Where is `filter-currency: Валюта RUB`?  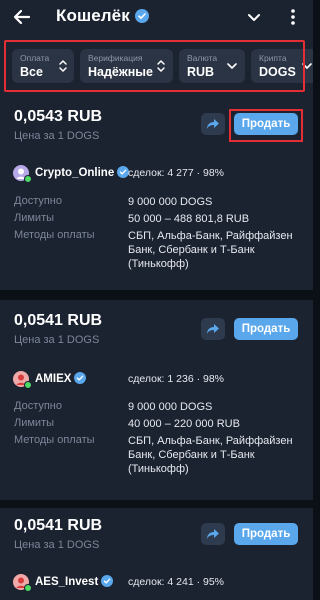 filter-currency: Валюта RUB is located at coordinates (212, 66).